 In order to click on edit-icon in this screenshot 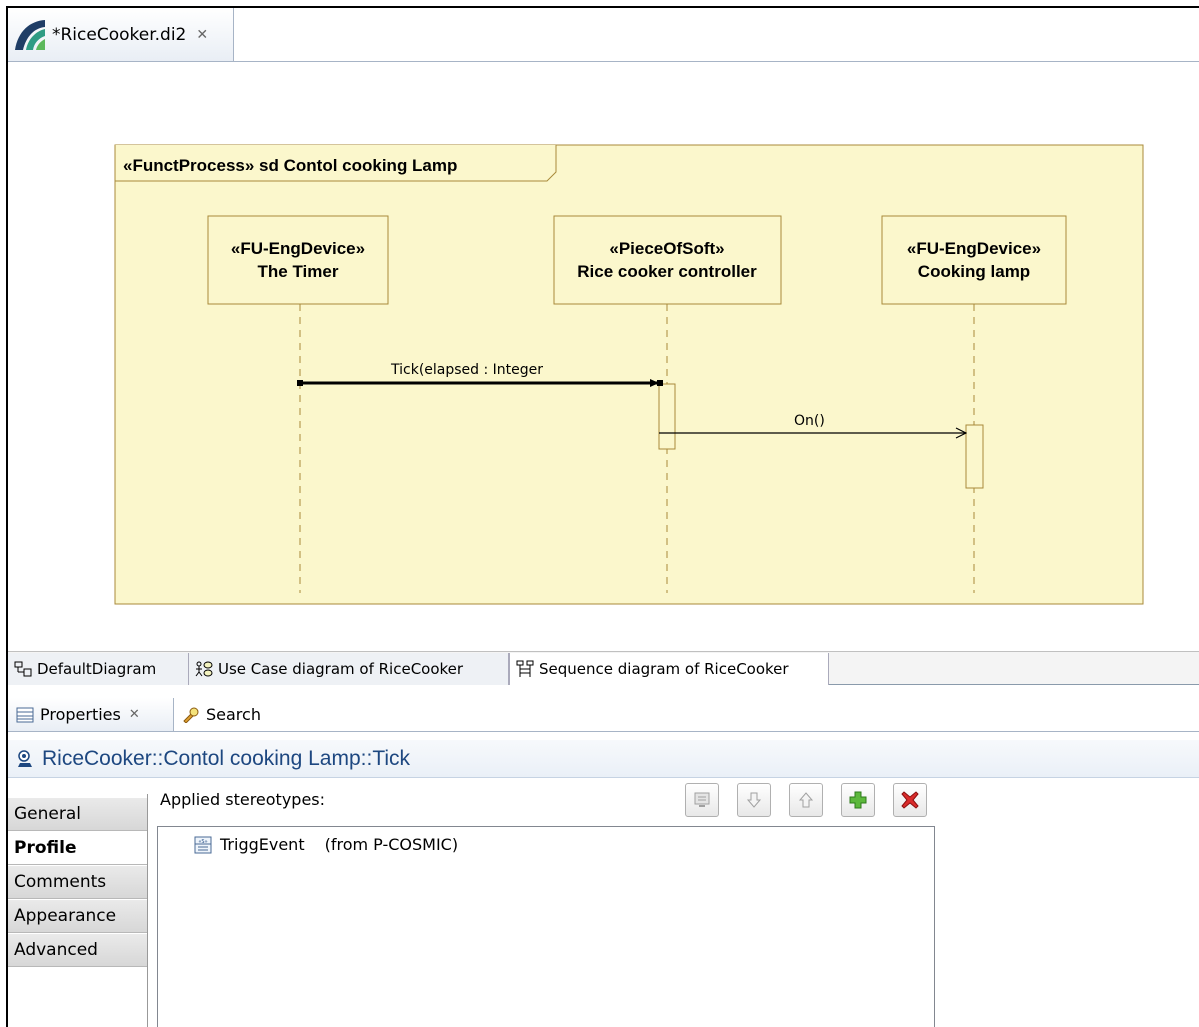, I will do `click(702, 799)`.